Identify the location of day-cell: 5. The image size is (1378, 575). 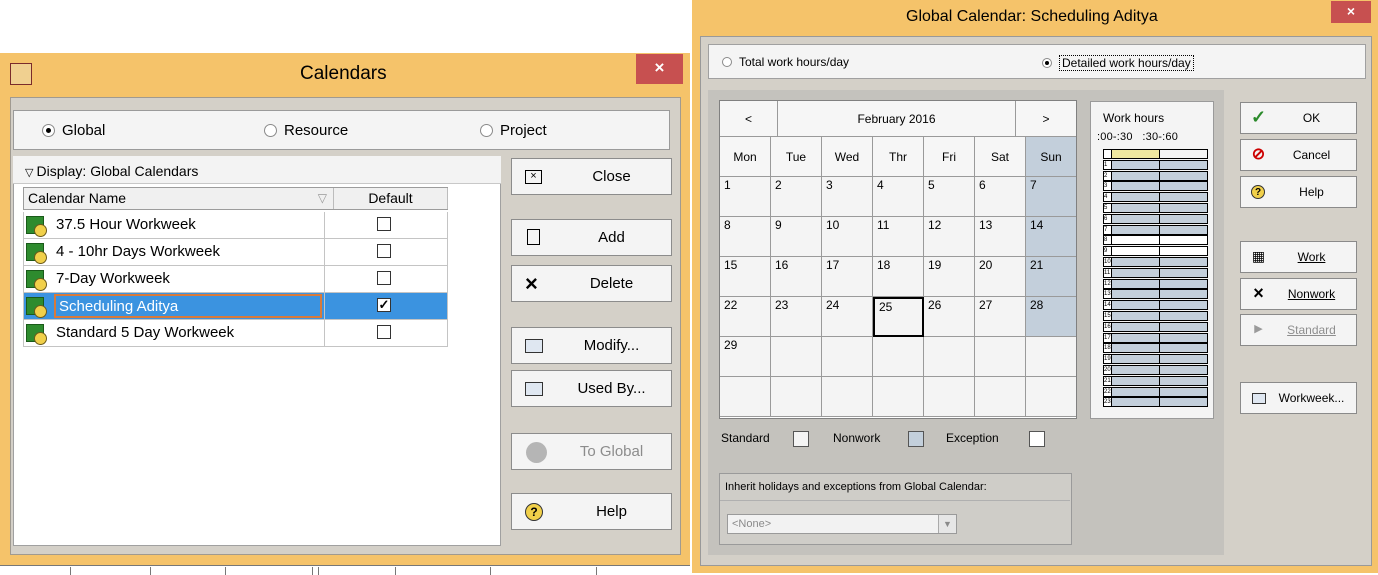
(949, 197).